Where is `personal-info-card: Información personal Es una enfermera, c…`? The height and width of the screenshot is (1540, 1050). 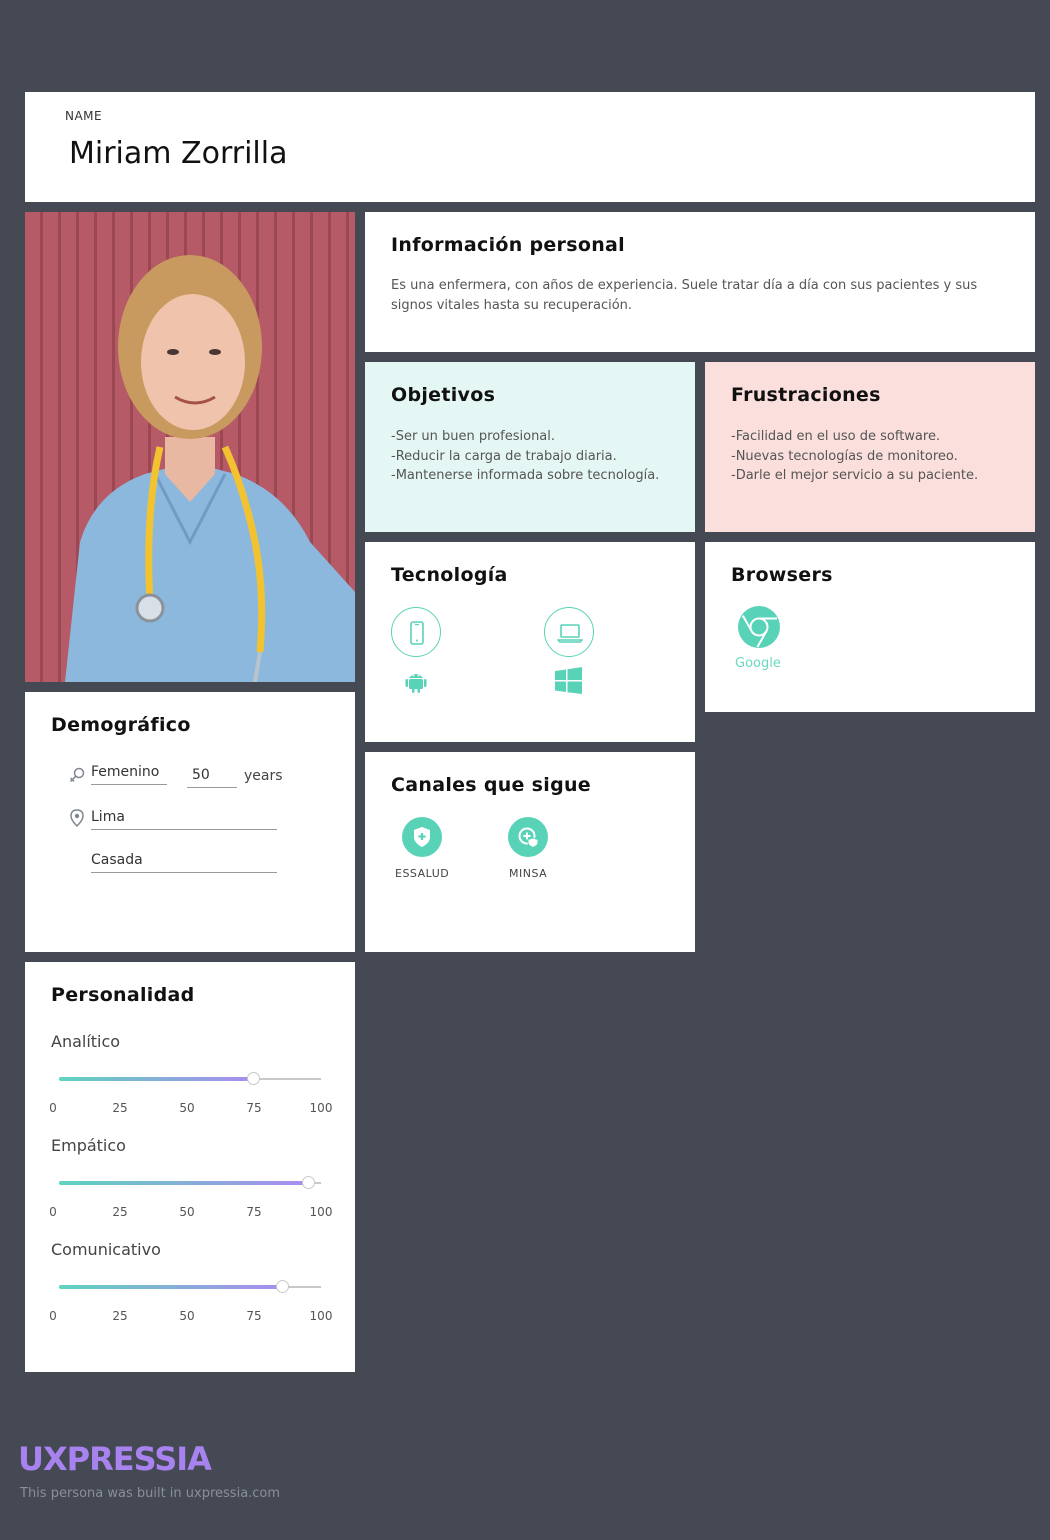 personal-info-card: Información personal Es una enfermera, c… is located at coordinates (700, 282).